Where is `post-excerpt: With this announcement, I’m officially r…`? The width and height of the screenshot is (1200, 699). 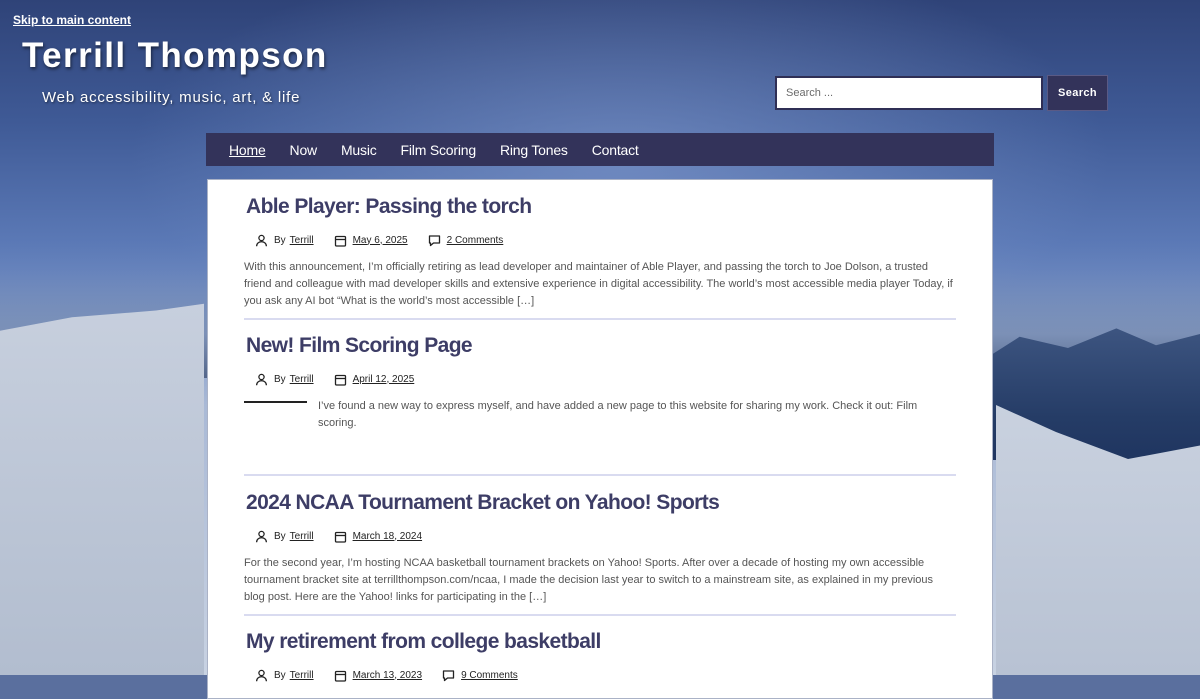
post-excerpt: With this announcement, I’m officially r… is located at coordinates (598, 284).